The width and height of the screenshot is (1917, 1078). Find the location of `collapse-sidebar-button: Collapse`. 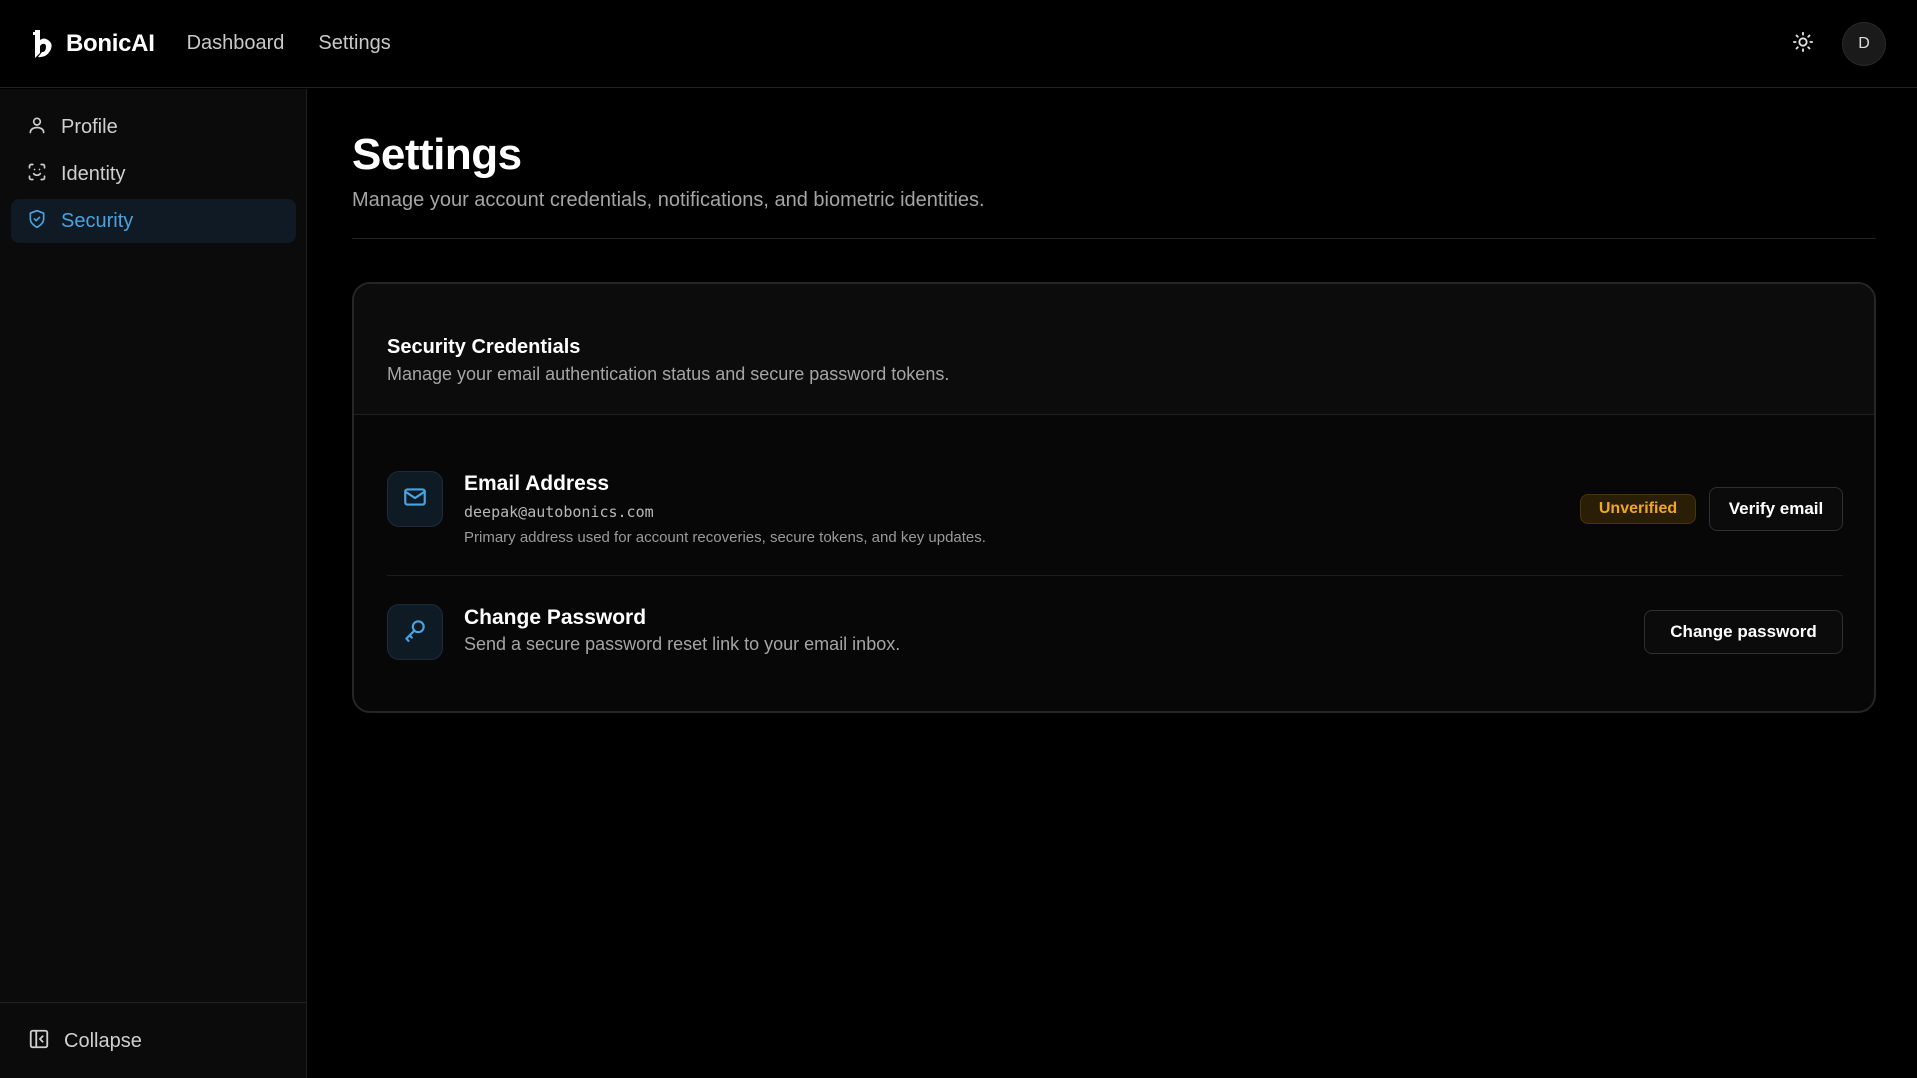

collapse-sidebar-button: Collapse is located at coordinates (85, 1041).